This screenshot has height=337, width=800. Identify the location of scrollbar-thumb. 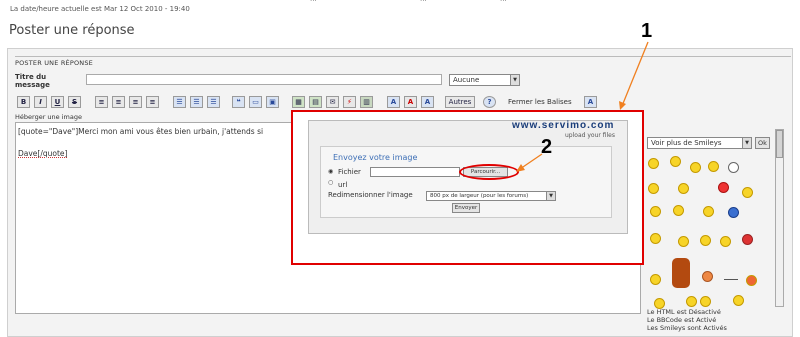
(779, 144).